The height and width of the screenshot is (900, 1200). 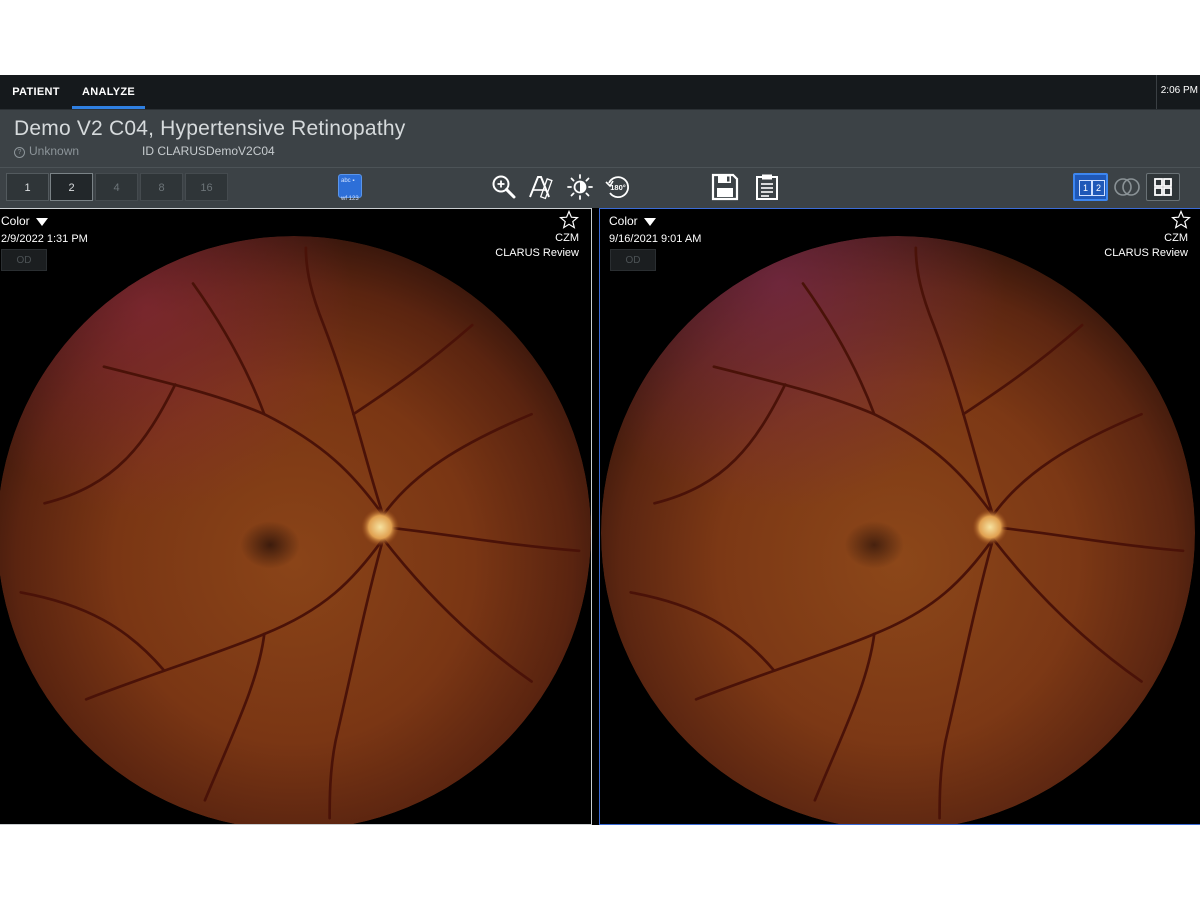 I want to click on split-label-1: 1, so click(x=1085, y=188).